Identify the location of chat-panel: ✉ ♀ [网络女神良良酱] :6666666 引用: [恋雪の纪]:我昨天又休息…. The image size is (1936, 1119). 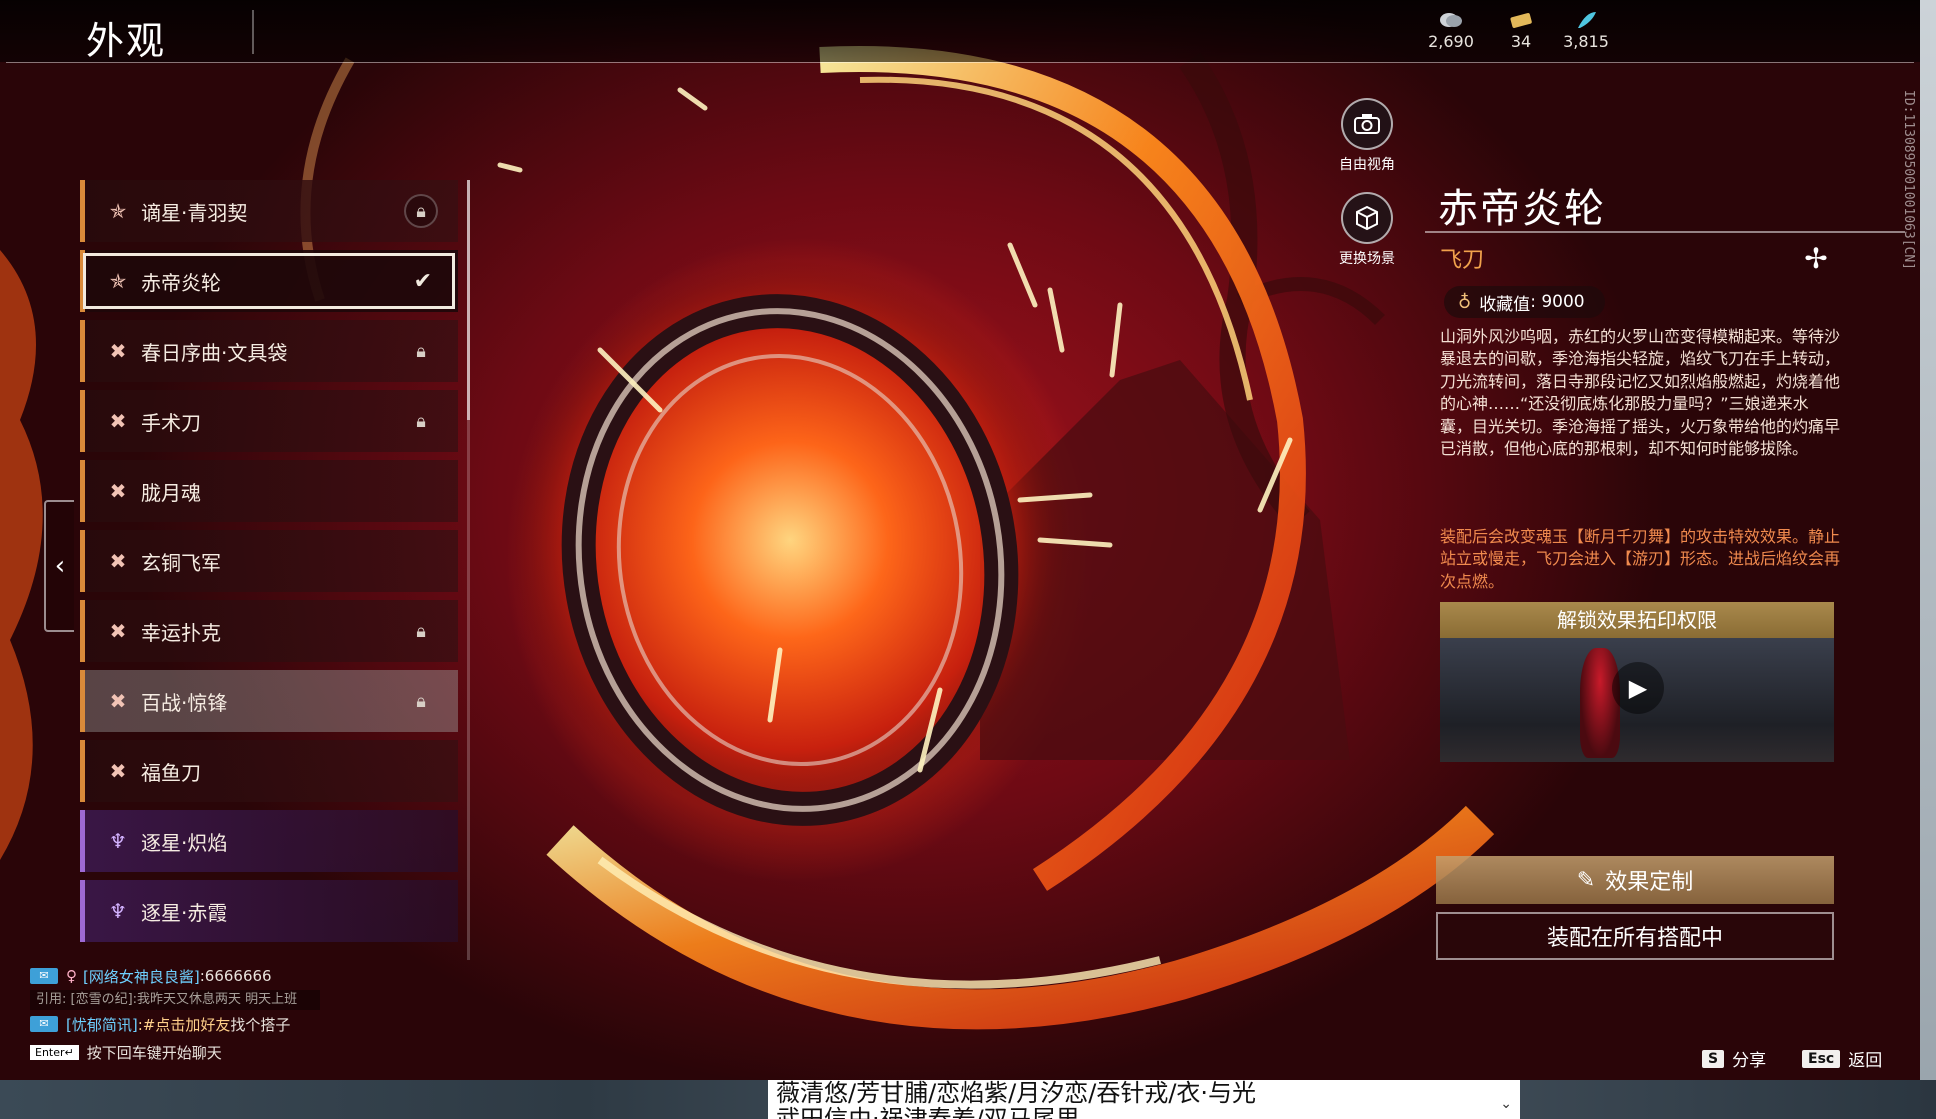
(250, 1014).